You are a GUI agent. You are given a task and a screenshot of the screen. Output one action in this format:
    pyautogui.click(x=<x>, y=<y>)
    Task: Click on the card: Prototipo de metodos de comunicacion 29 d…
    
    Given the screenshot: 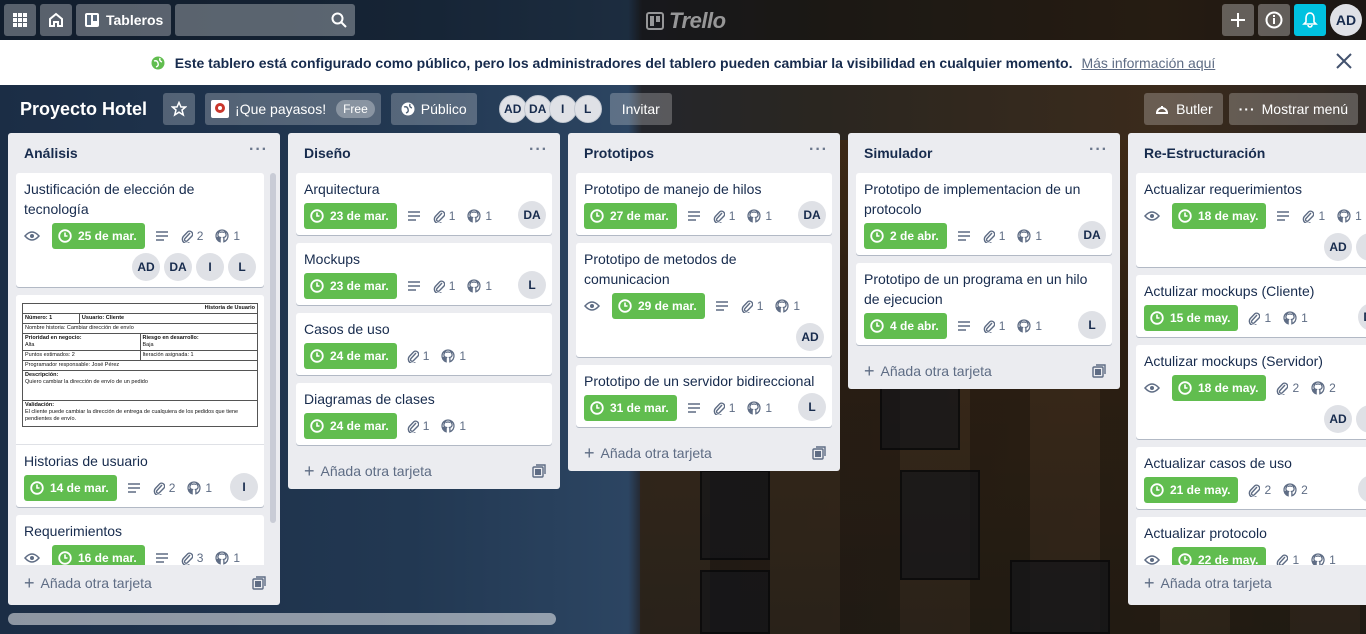 What is the action you would take?
    pyautogui.click(x=704, y=300)
    